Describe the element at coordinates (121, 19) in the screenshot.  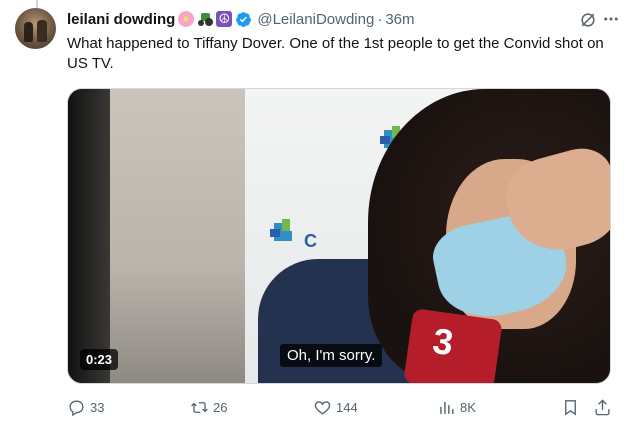
I see `display-name: leilani dowding` at that location.